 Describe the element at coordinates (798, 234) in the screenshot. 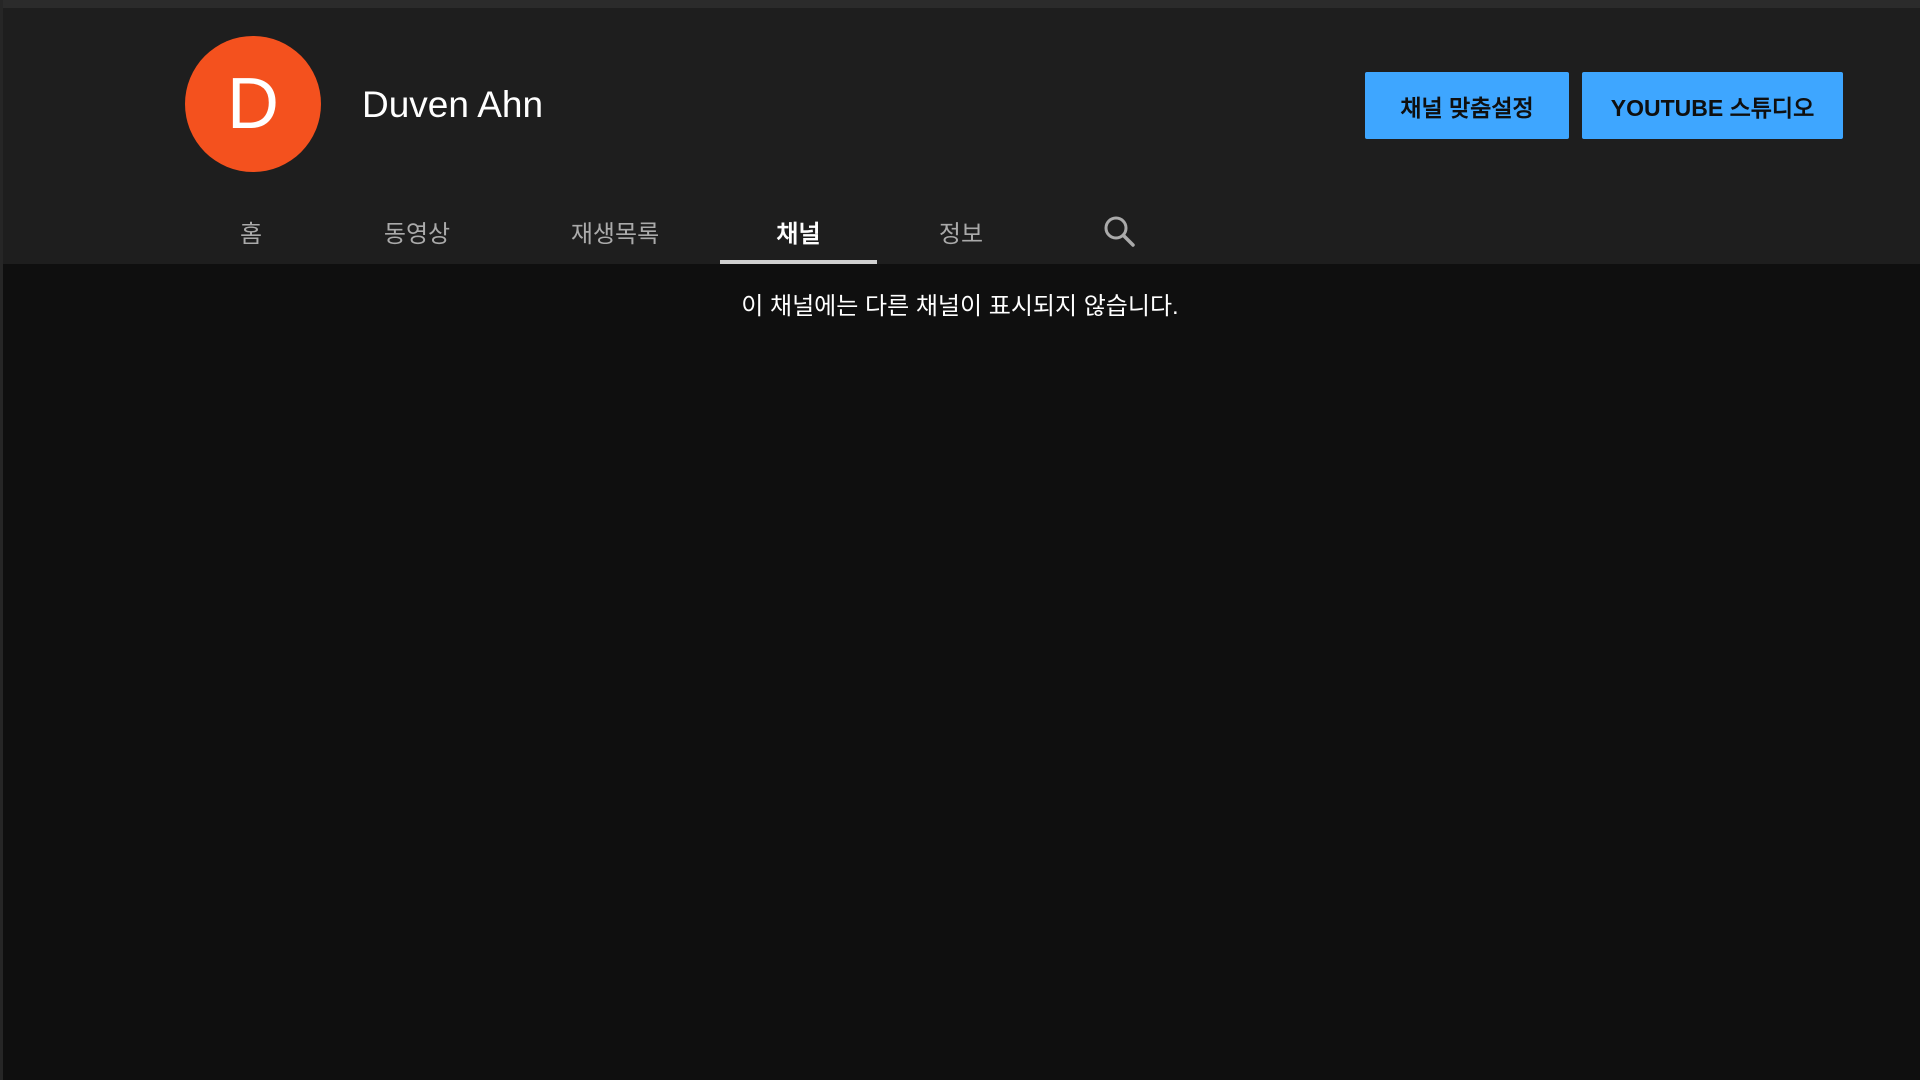

I see `tab-channels-label: 채널` at that location.